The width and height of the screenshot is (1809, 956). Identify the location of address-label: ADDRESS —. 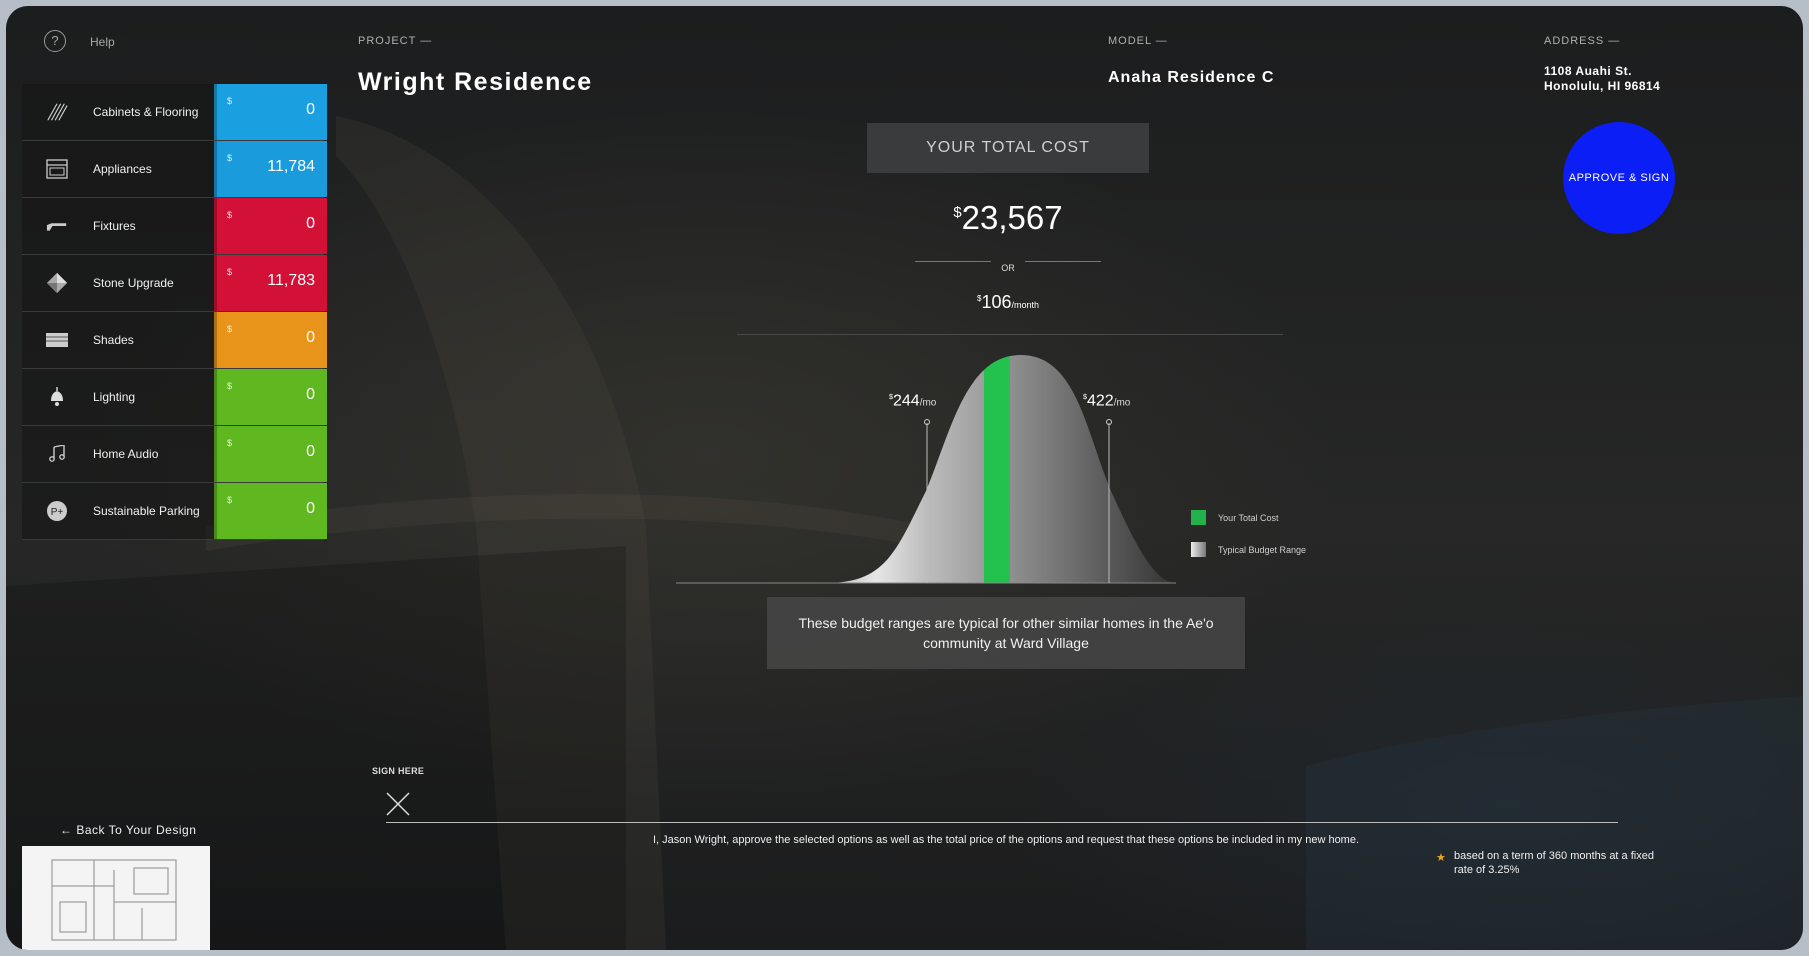
(1582, 41).